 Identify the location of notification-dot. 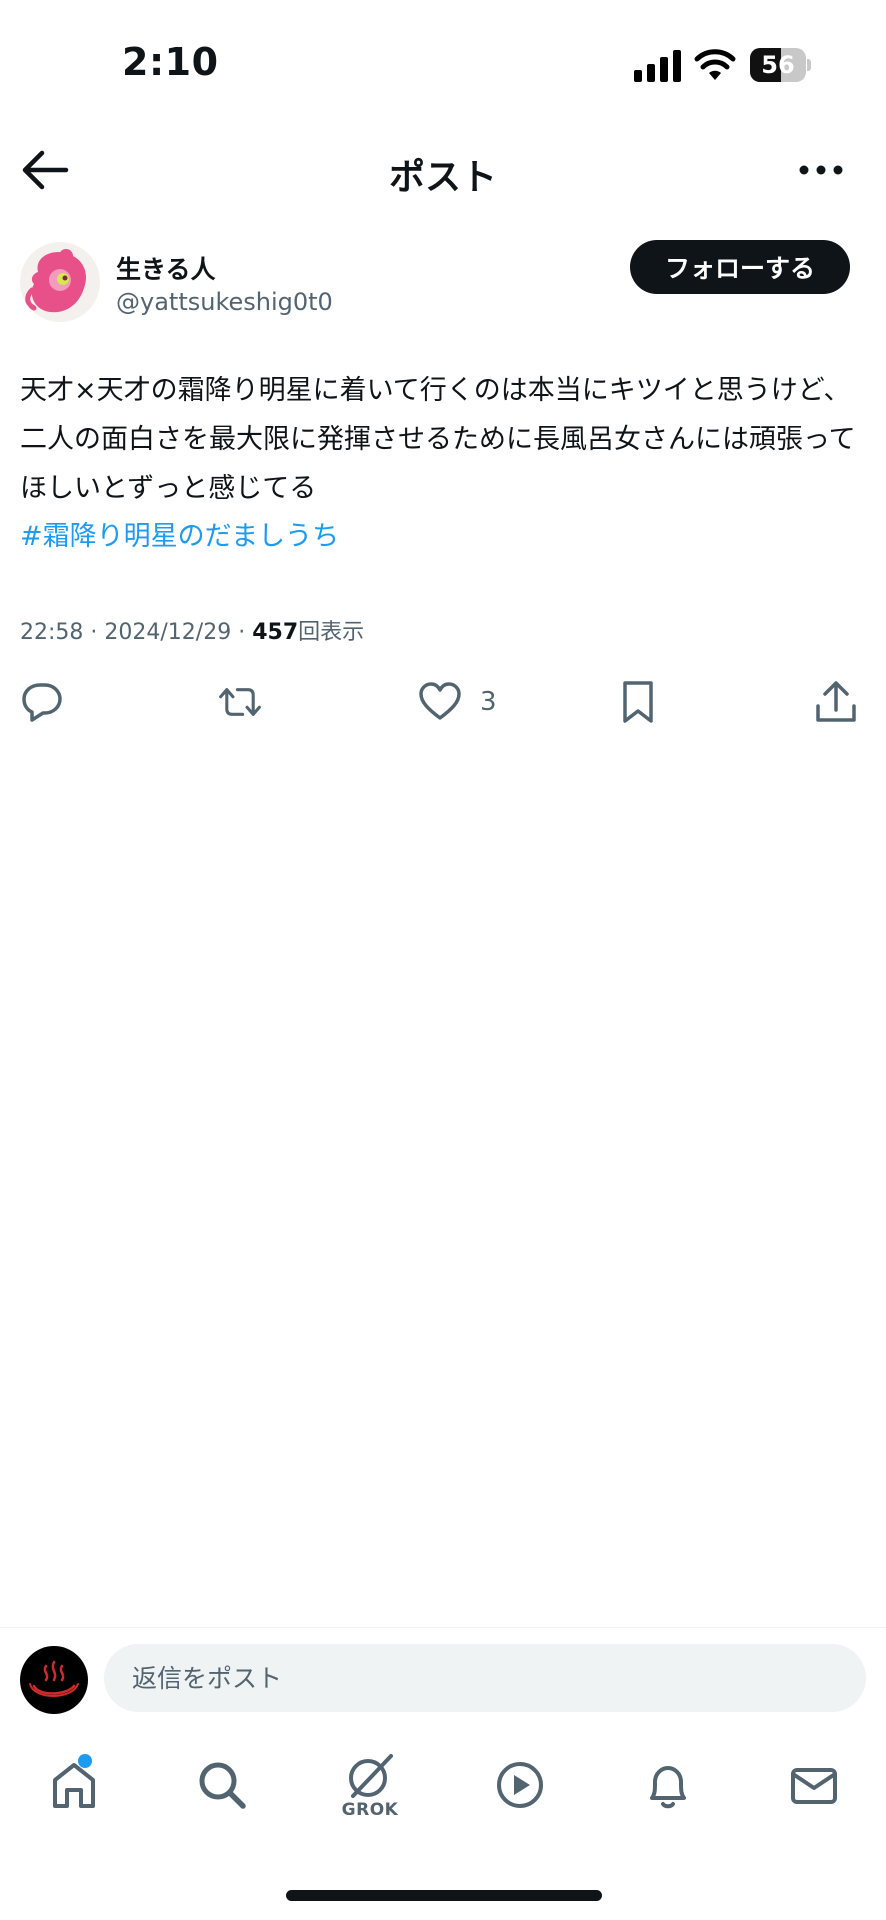
(85, 1761).